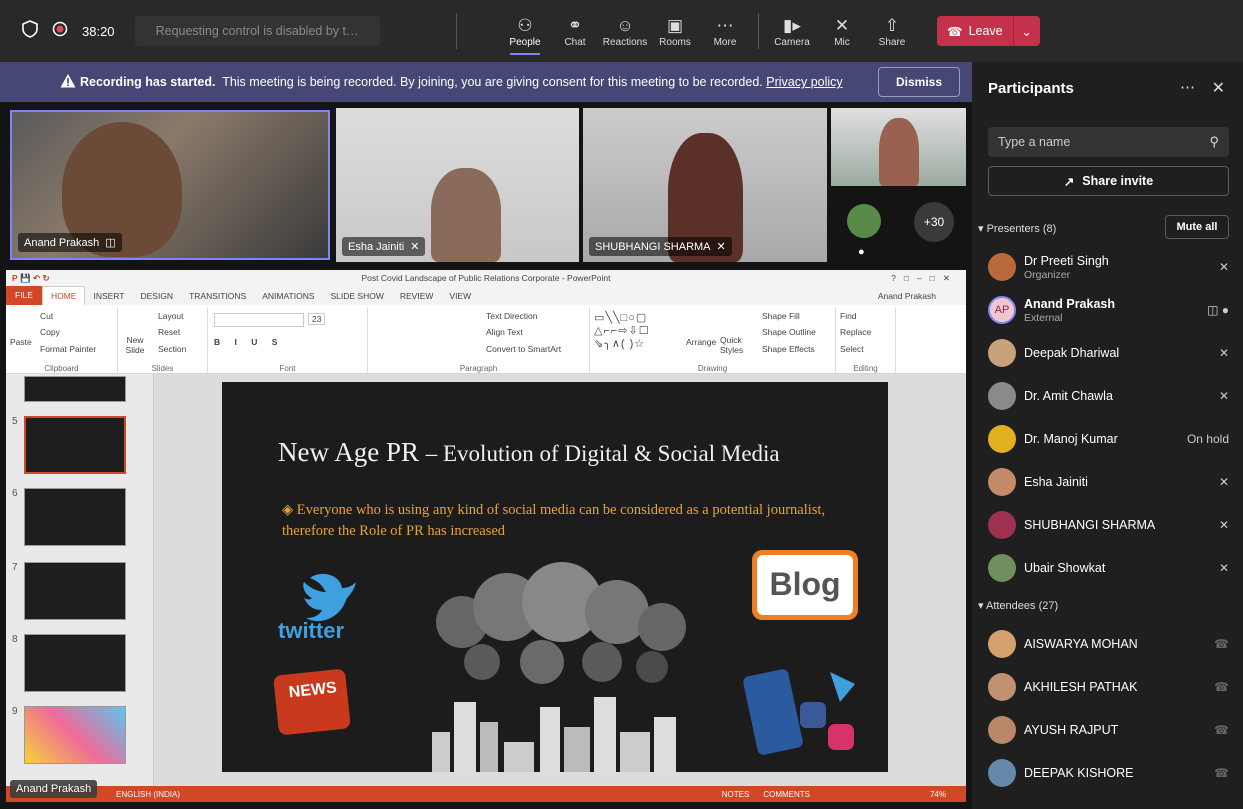 The width and height of the screenshot is (1243, 809). Describe the element at coordinates (357, 296) in the screenshot. I see `tab-slideshow: SLIDE SHOW` at that location.